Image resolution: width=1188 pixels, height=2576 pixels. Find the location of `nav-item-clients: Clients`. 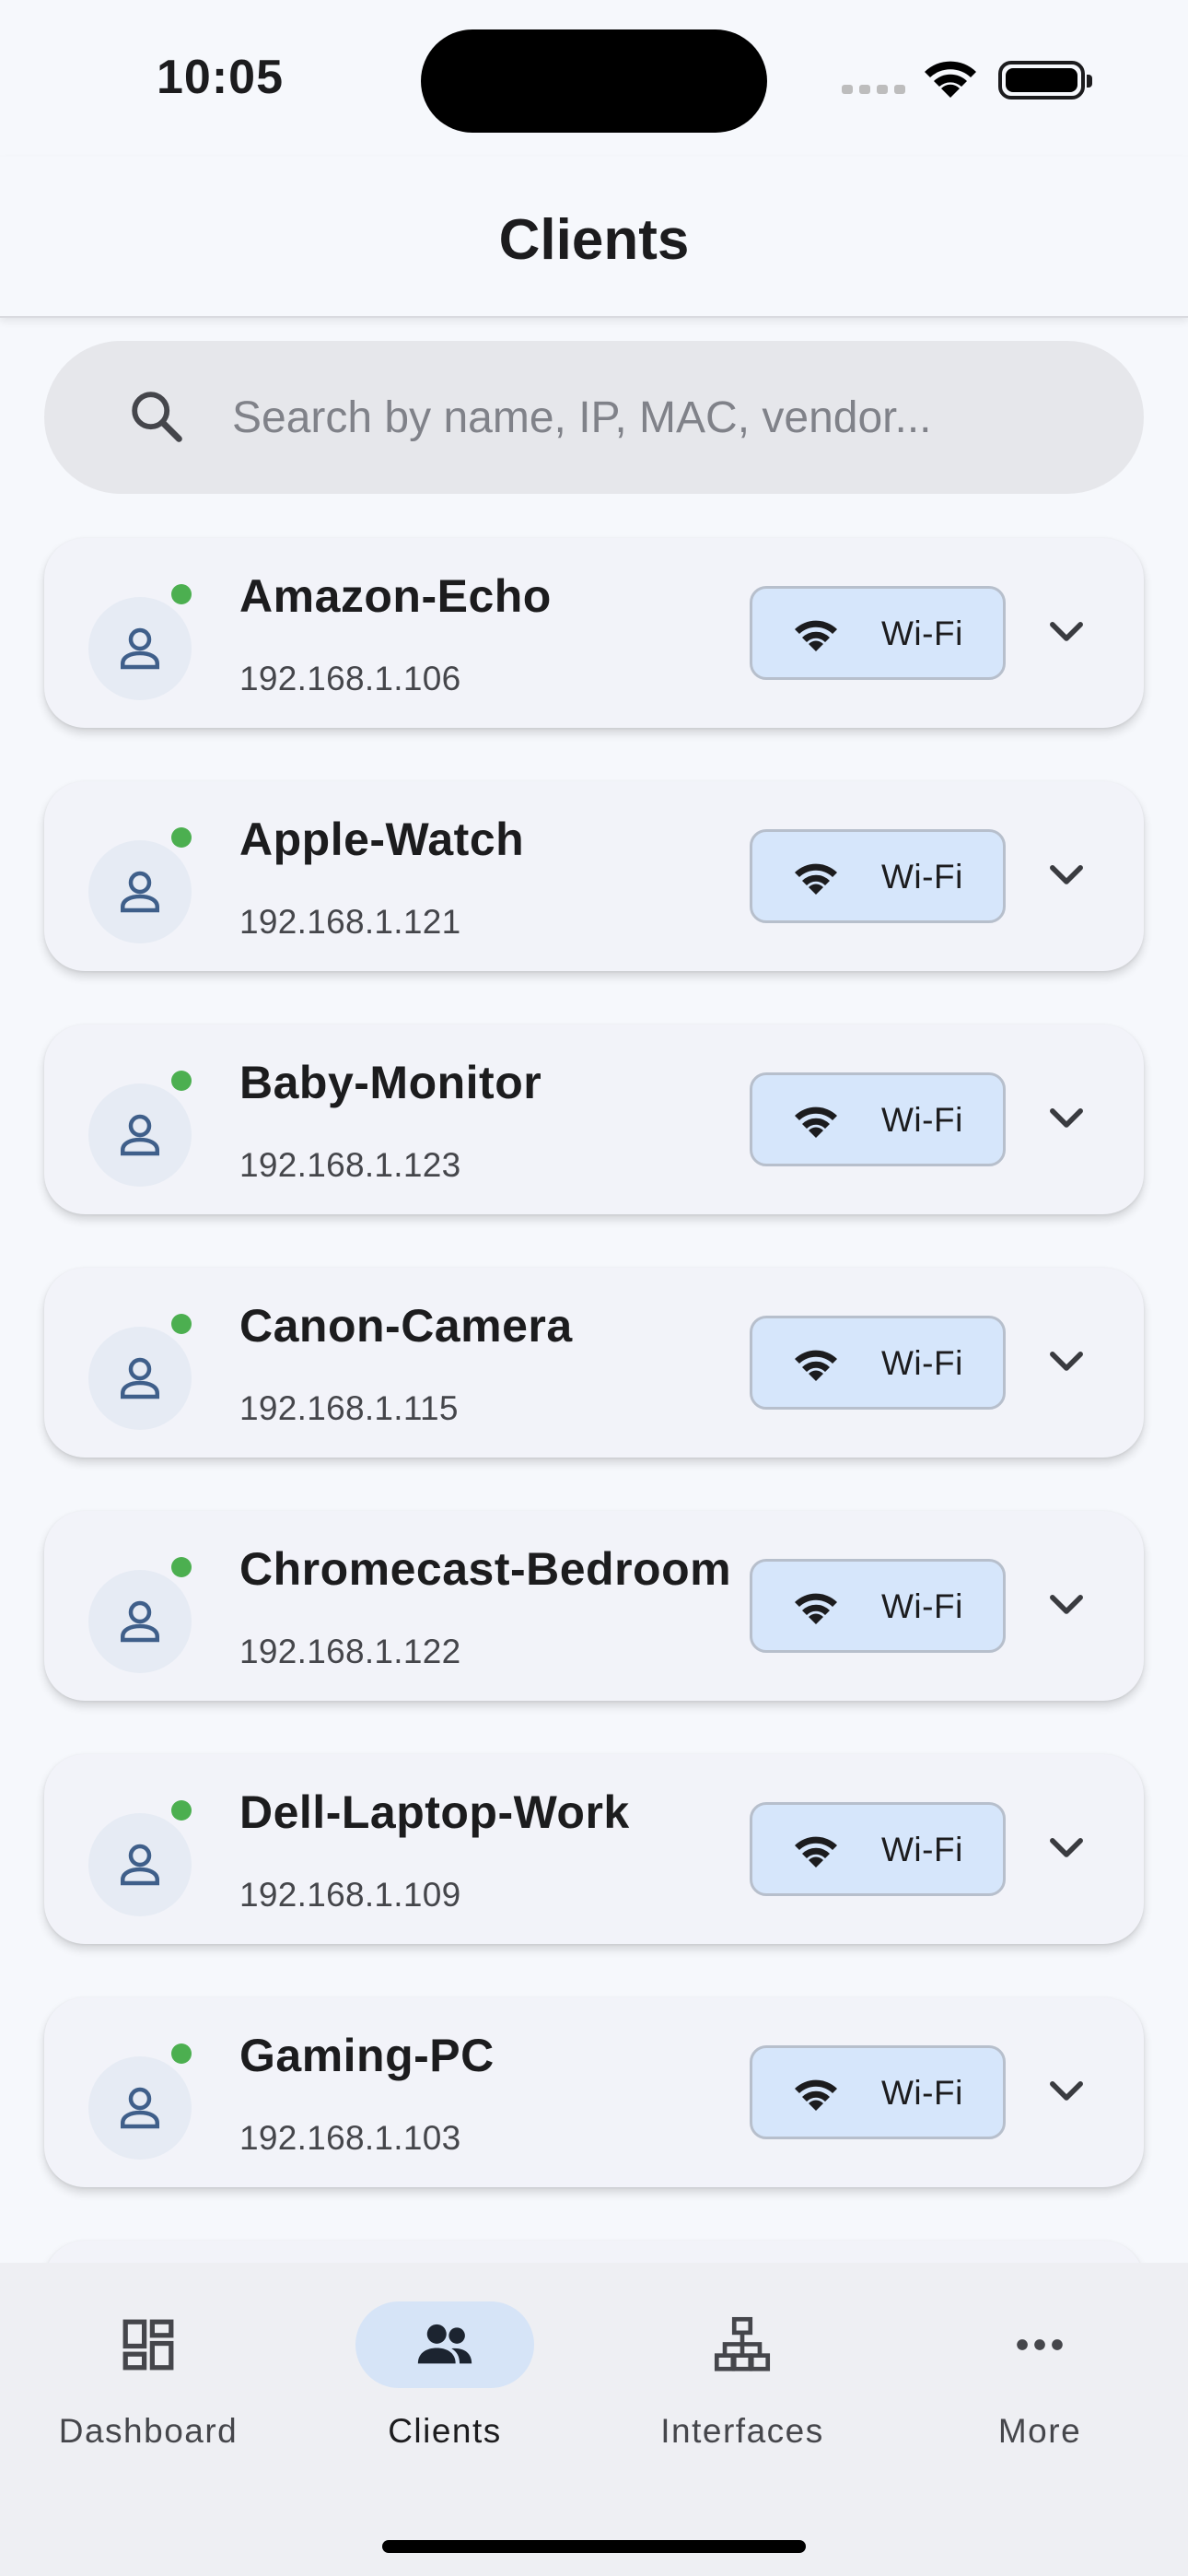

nav-item-clients: Clients is located at coordinates (445, 2393).